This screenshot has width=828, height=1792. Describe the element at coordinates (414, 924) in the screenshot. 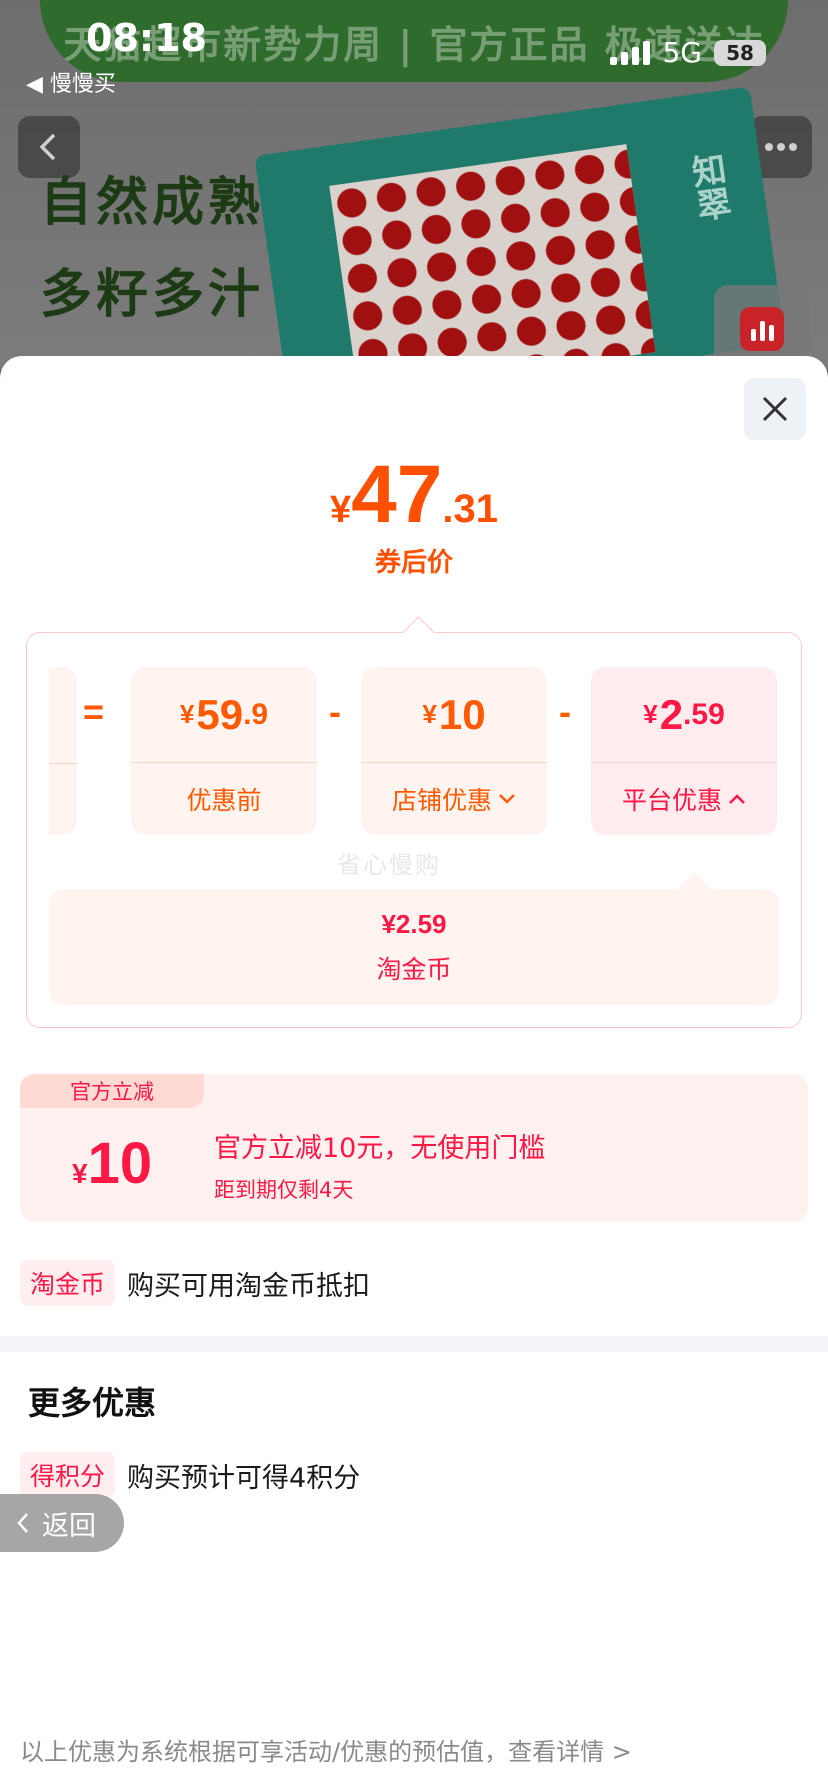

I see `coin-amount: ¥2.59` at that location.